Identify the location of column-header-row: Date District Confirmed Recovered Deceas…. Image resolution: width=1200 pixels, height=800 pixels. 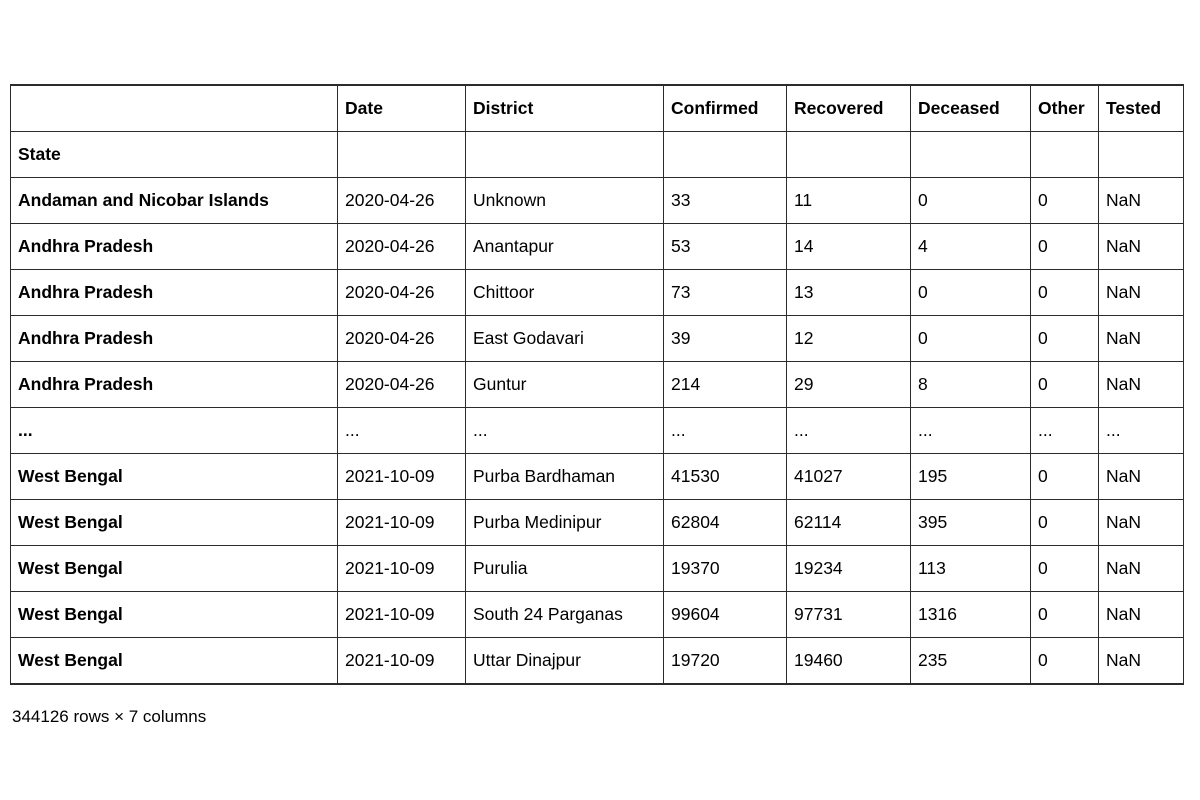
(597, 108).